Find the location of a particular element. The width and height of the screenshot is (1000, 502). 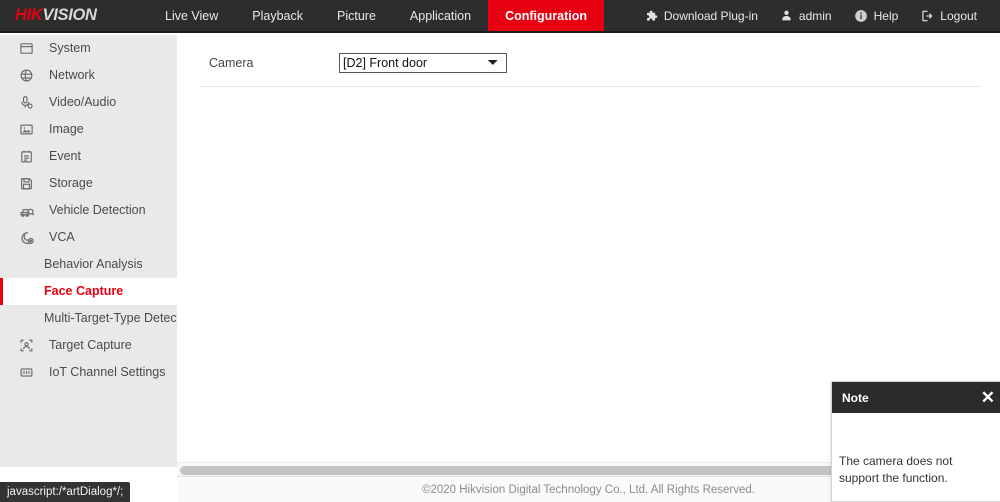

sidebar-item-system: System is located at coordinates (88, 48).